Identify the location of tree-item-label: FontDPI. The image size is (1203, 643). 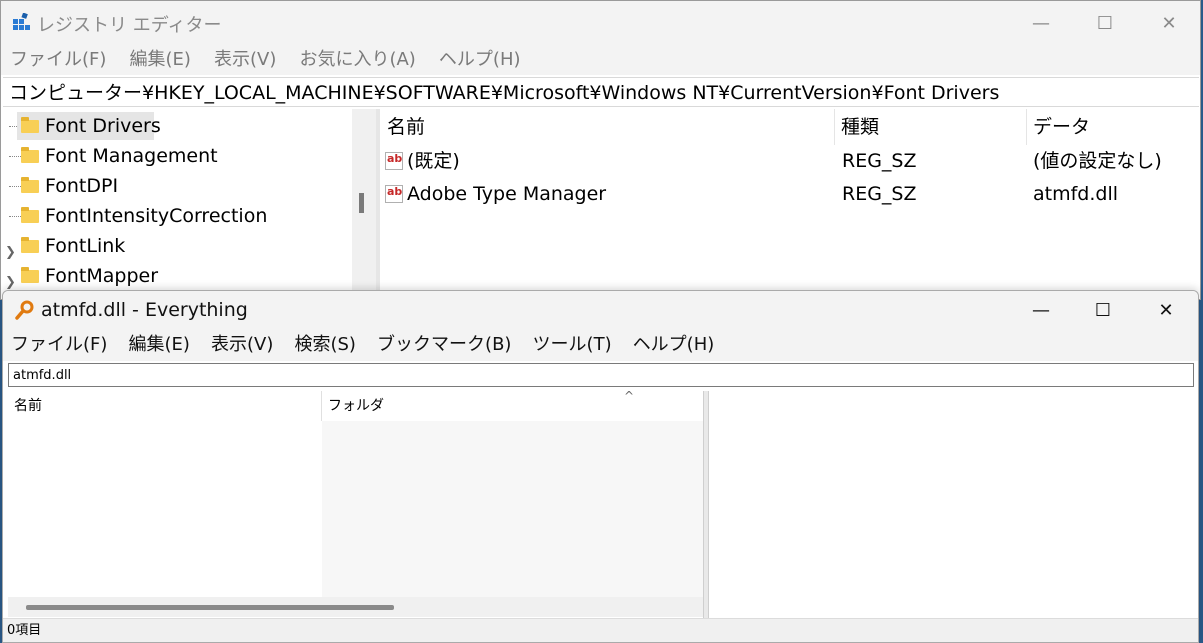
(82, 186).